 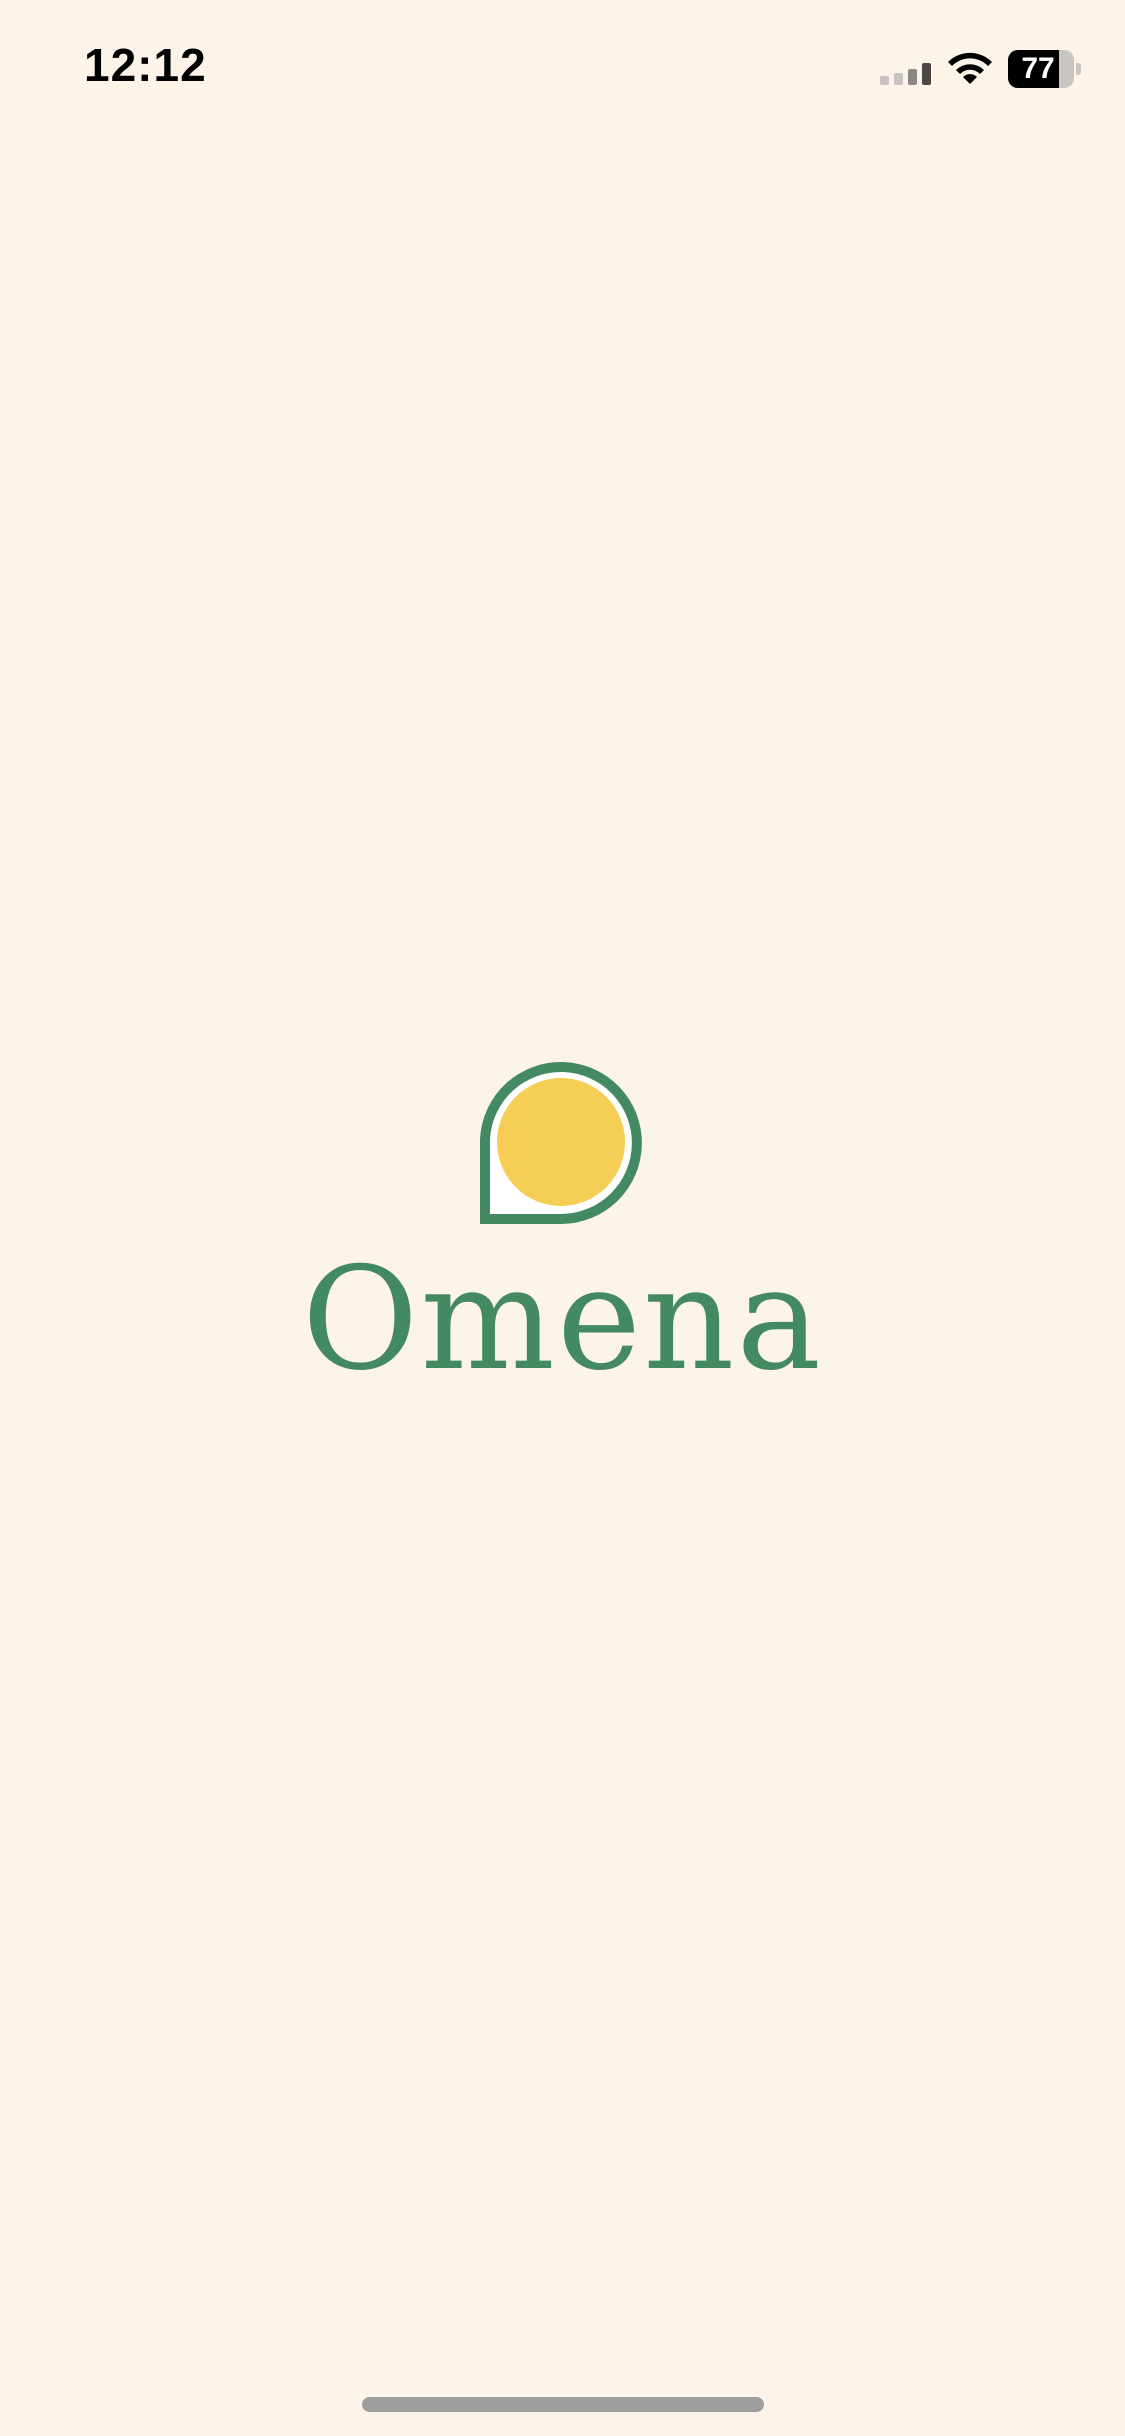 What do you see at coordinates (145, 65) in the screenshot?
I see `status-time: 12:12` at bounding box center [145, 65].